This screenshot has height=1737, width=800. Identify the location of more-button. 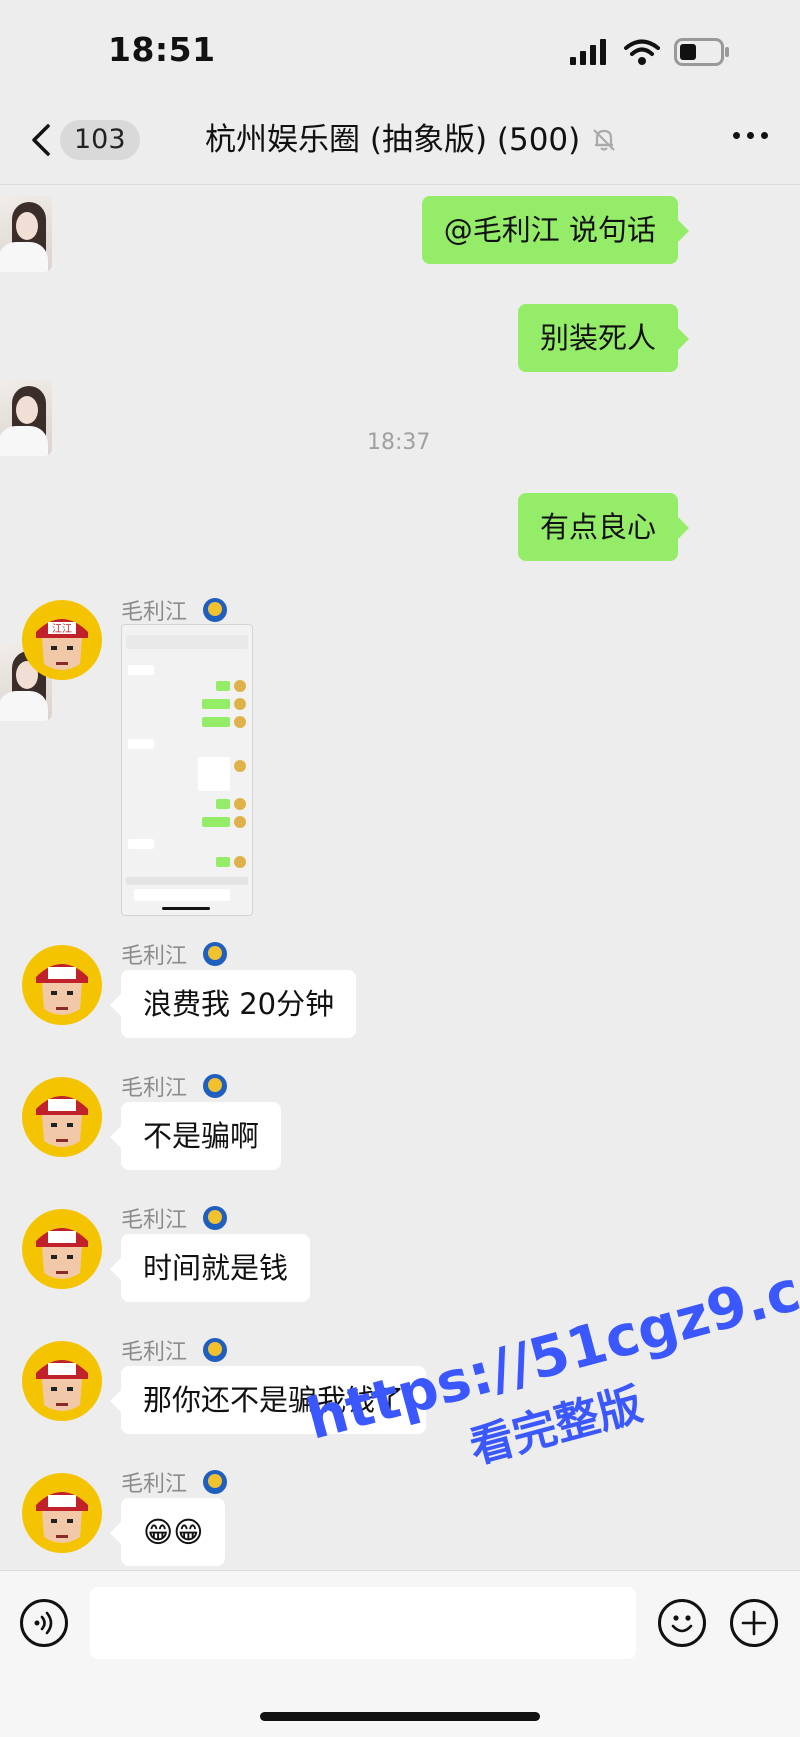
(750, 135).